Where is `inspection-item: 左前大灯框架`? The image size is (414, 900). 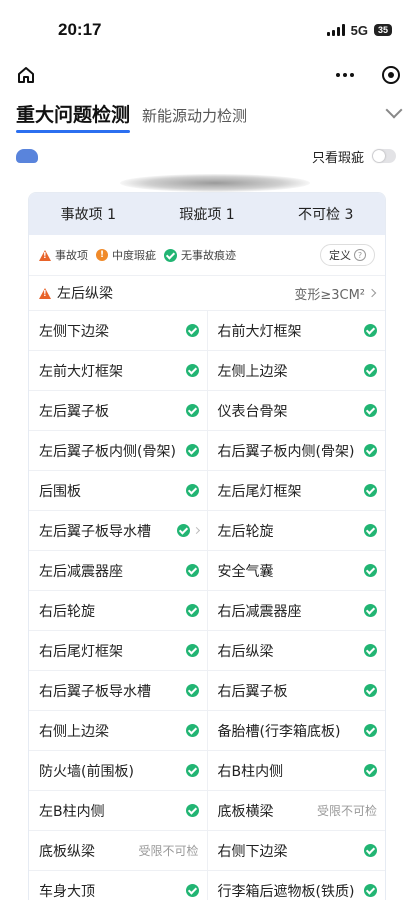
inspection-item: 左前大灯框架 is located at coordinates (118, 370).